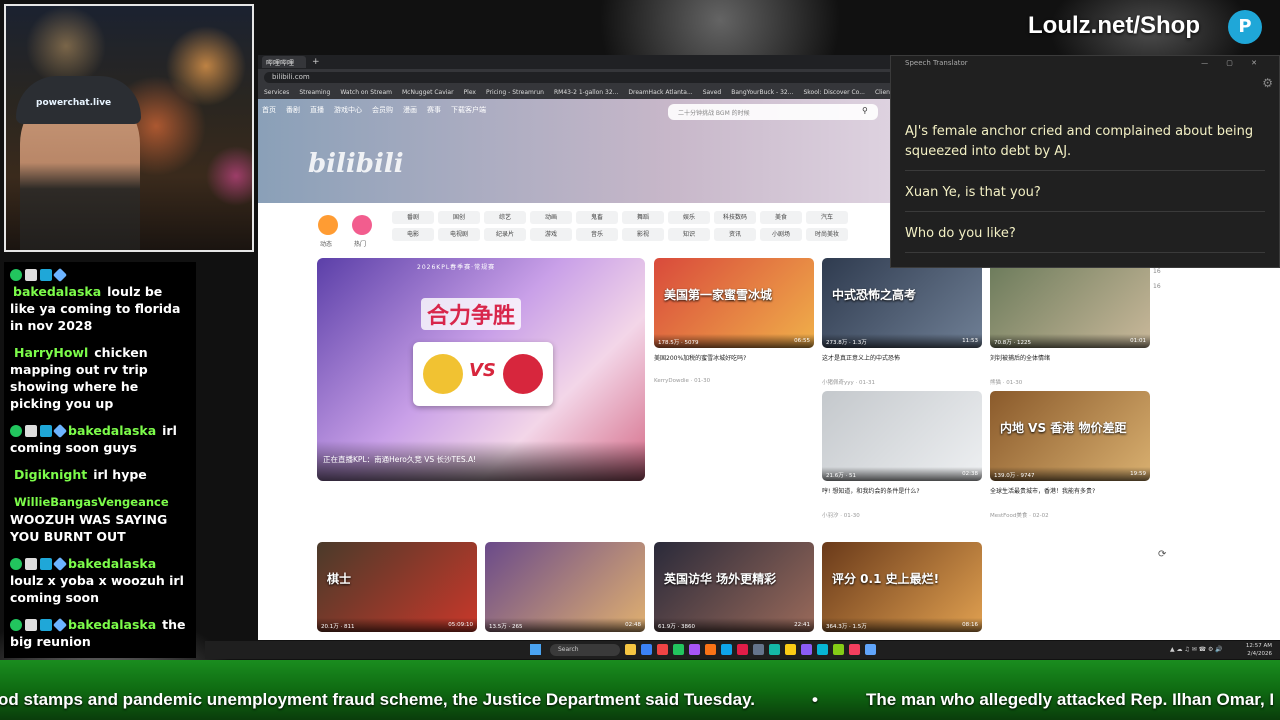 The width and height of the screenshot is (1280, 720). Describe the element at coordinates (515, 92) in the screenshot. I see `bookmark-item: Pricing - Streamrun` at that location.